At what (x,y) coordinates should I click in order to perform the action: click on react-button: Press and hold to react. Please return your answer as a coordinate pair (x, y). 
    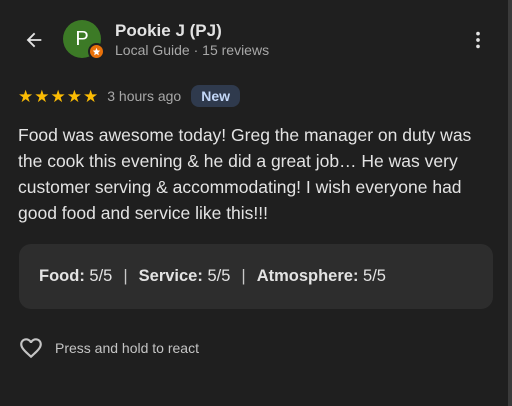
    Looking at the image, I should click on (108, 348).